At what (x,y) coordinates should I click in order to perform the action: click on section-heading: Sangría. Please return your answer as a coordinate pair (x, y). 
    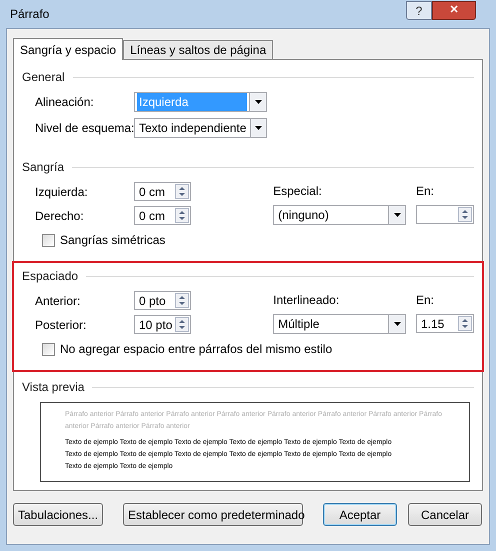
    Looking at the image, I should click on (43, 167).